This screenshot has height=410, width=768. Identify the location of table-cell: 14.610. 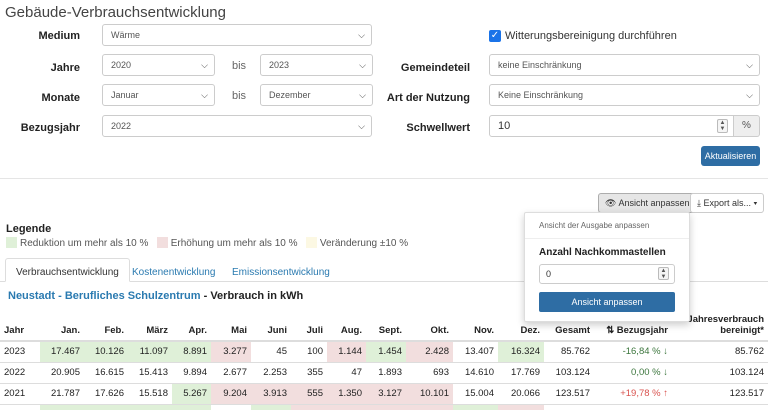
(475, 372).